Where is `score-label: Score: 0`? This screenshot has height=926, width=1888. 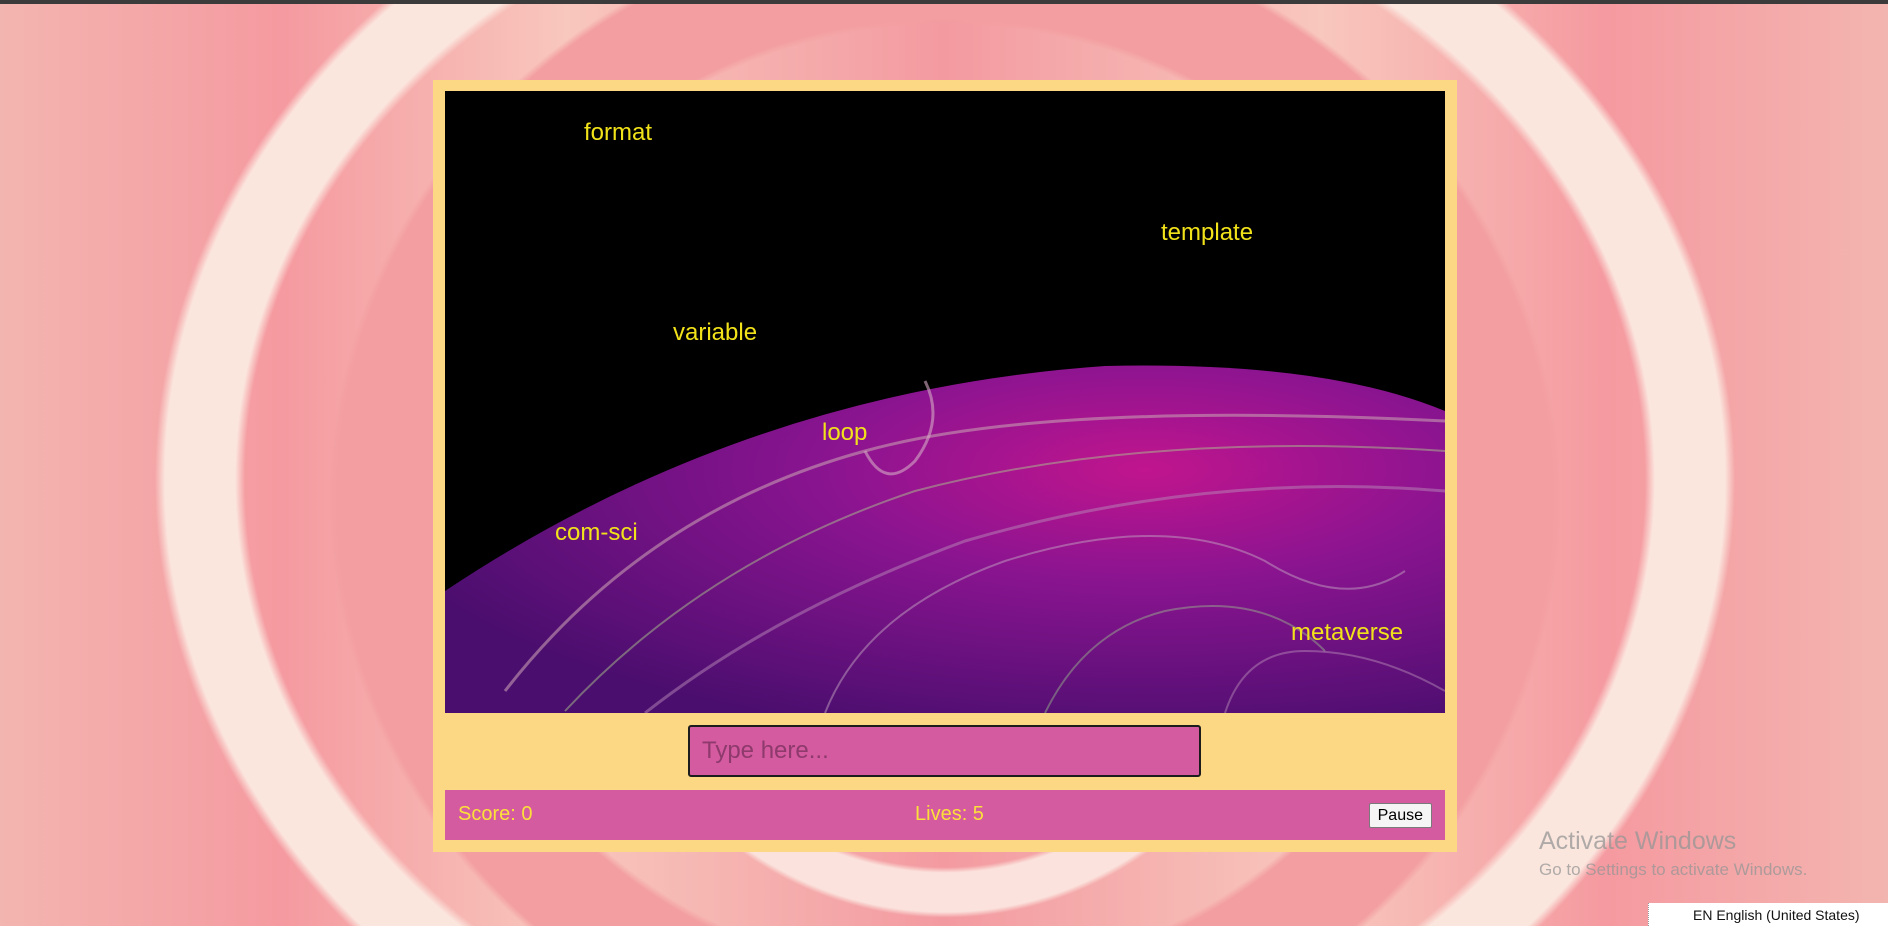 score-label: Score: 0 is located at coordinates (495, 814).